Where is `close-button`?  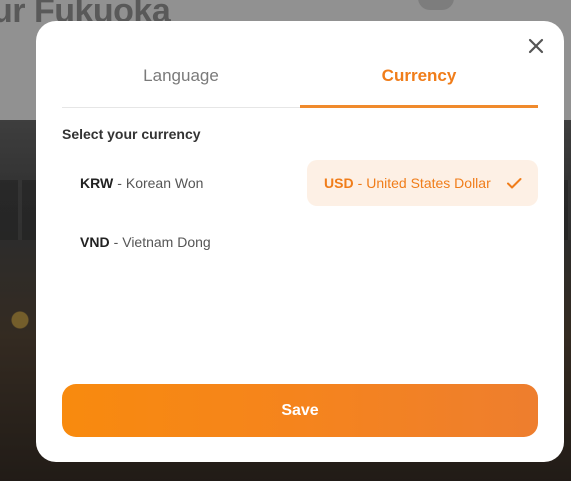 close-button is located at coordinates (536, 46).